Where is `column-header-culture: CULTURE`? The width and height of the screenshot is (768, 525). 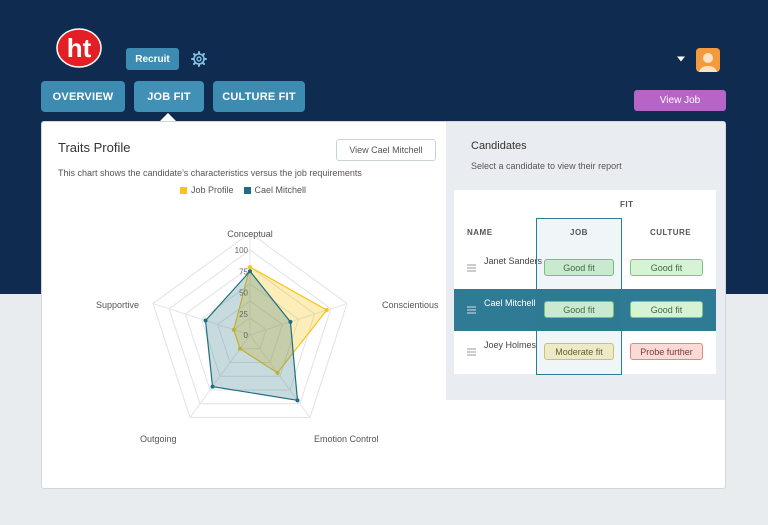 column-header-culture: CULTURE is located at coordinates (670, 232).